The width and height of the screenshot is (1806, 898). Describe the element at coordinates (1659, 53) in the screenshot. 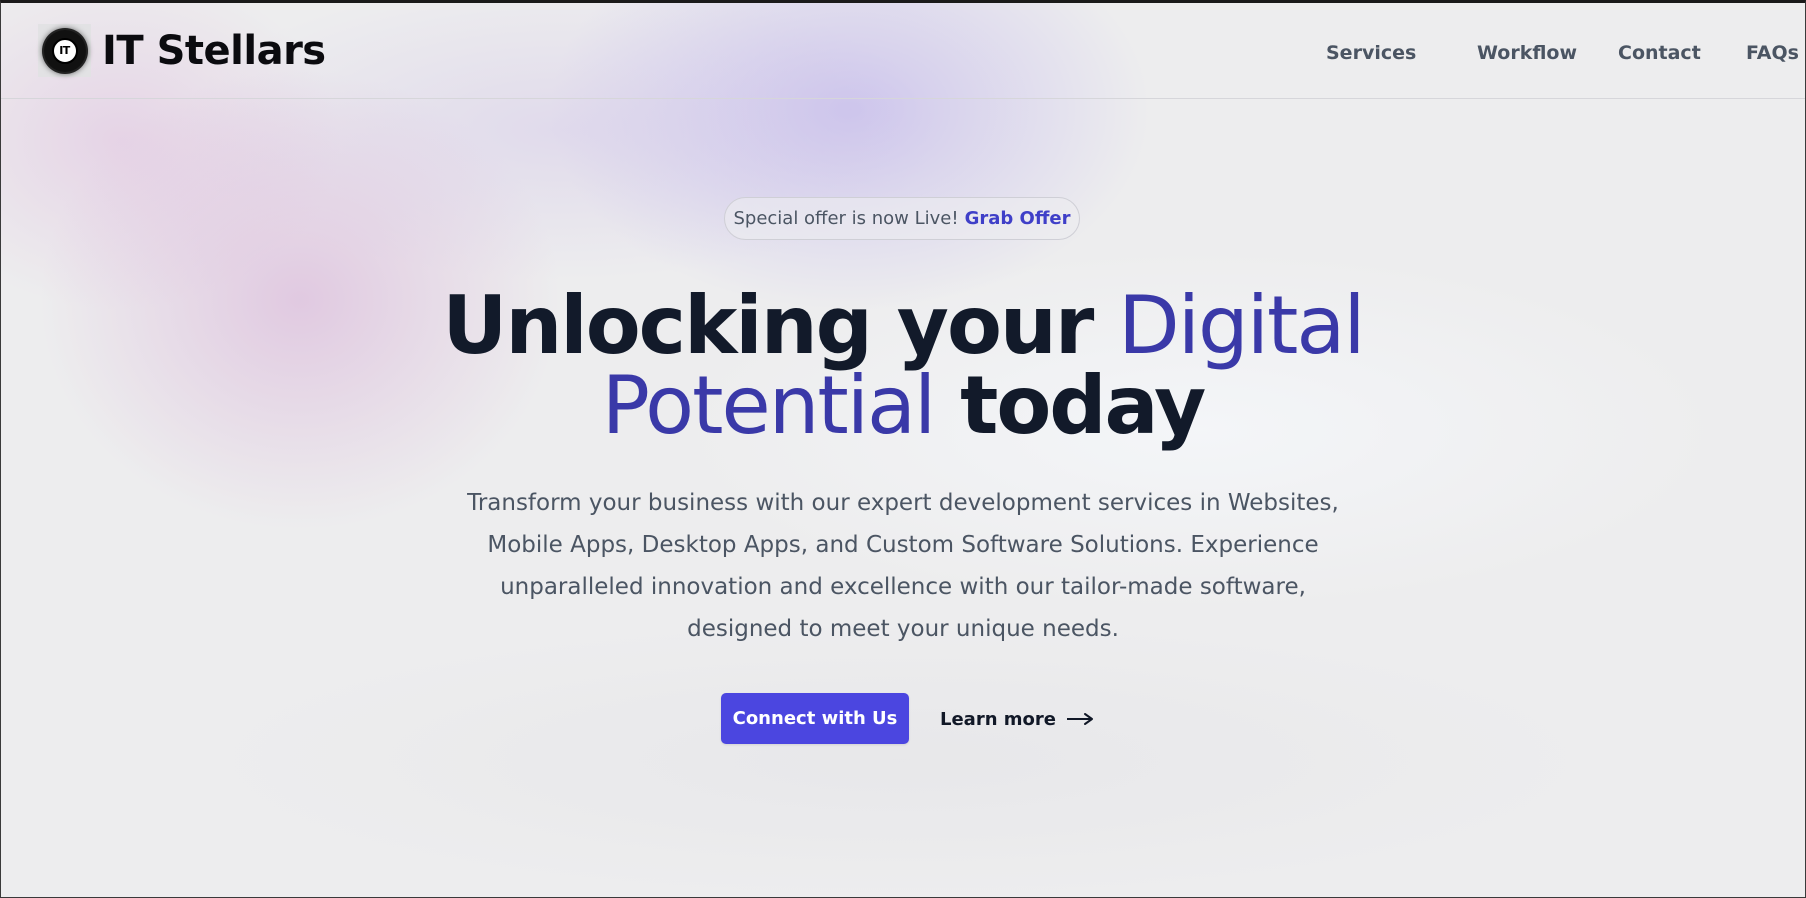

I see `nav-link-contact: Contact` at that location.